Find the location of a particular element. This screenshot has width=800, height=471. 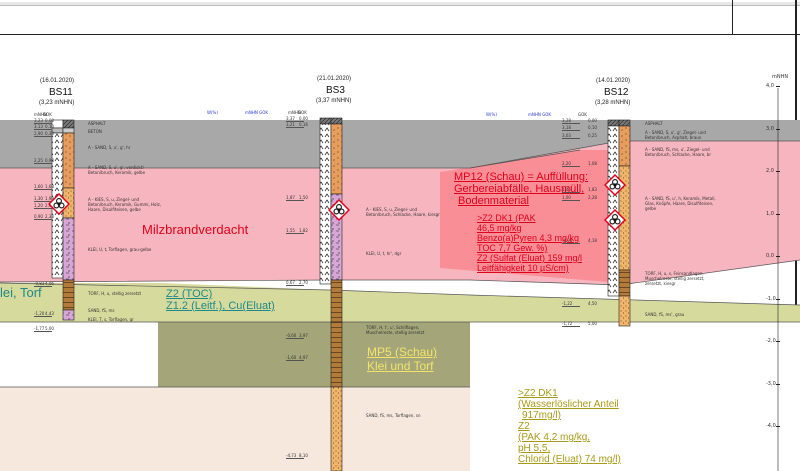

col-header-gok-bs12: GOK is located at coordinates (582, 114).